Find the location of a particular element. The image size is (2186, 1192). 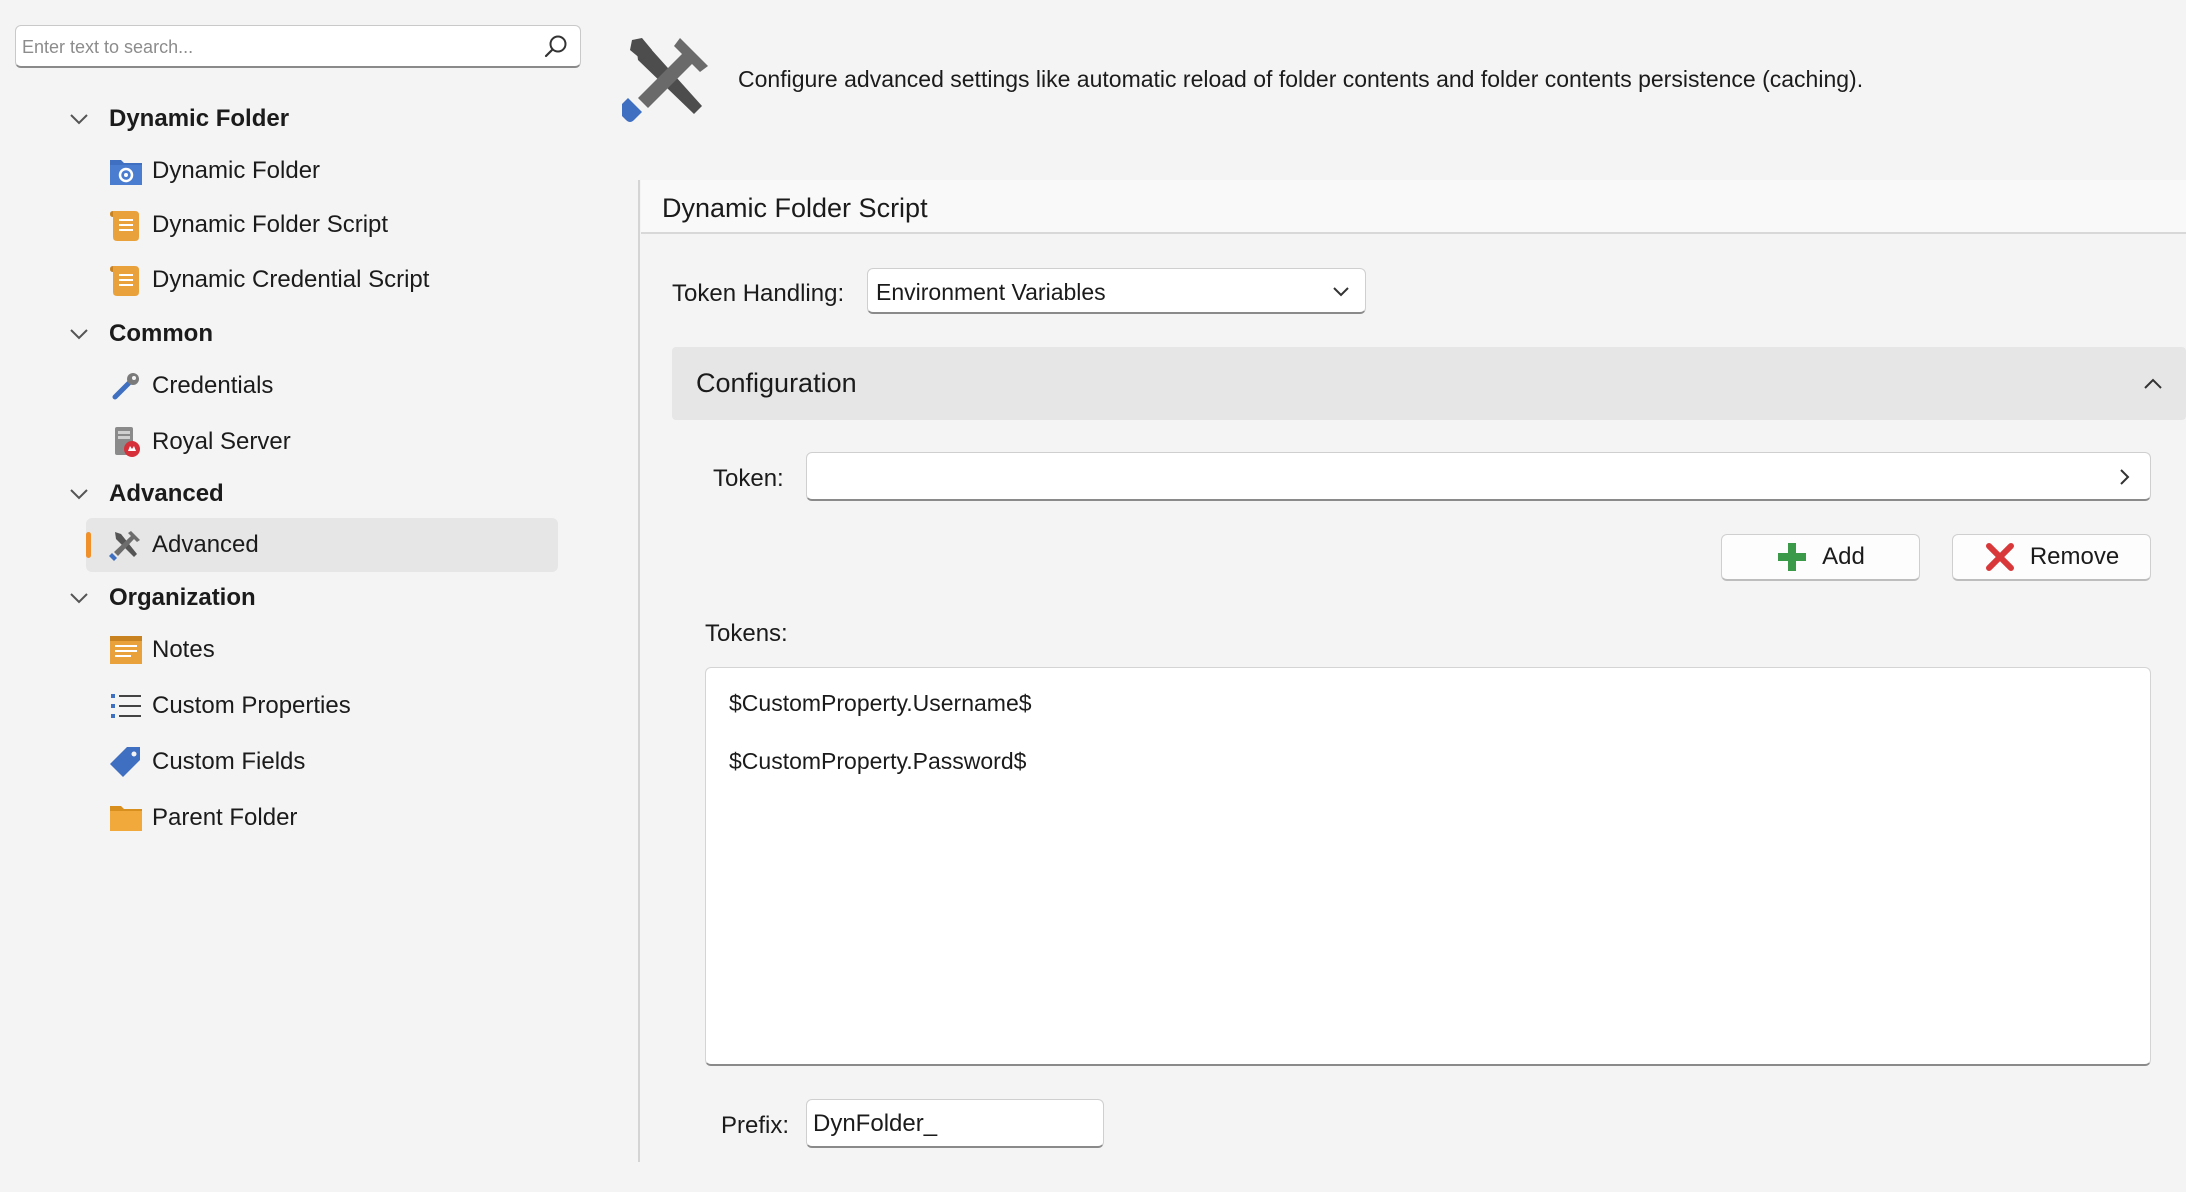

prefix-label: Prefix: is located at coordinates (755, 1125).